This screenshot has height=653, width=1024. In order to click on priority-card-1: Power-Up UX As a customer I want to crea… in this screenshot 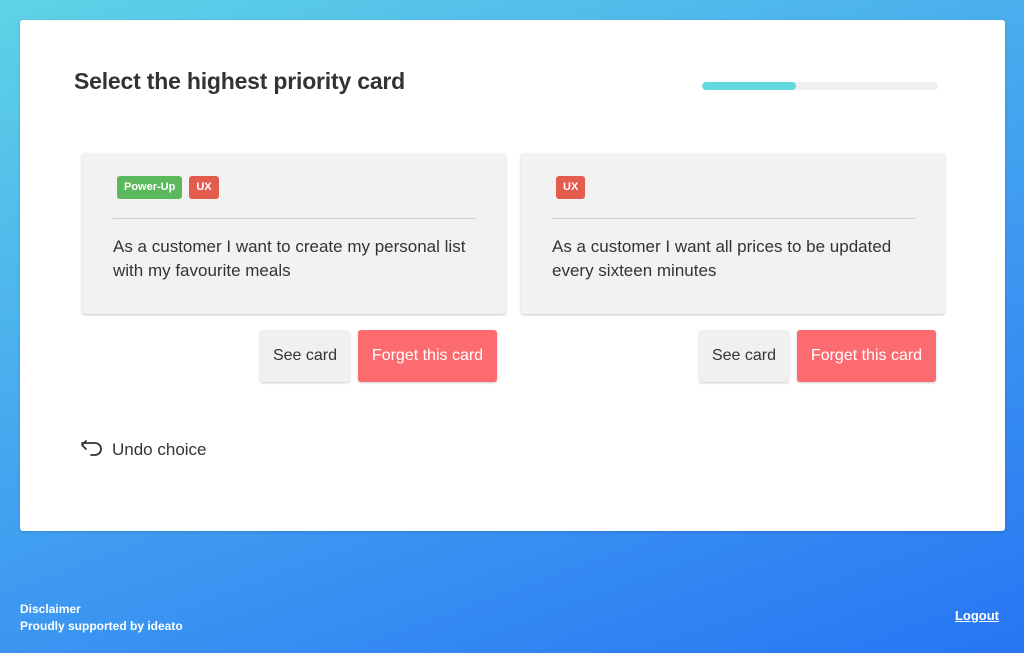, I will do `click(294, 233)`.